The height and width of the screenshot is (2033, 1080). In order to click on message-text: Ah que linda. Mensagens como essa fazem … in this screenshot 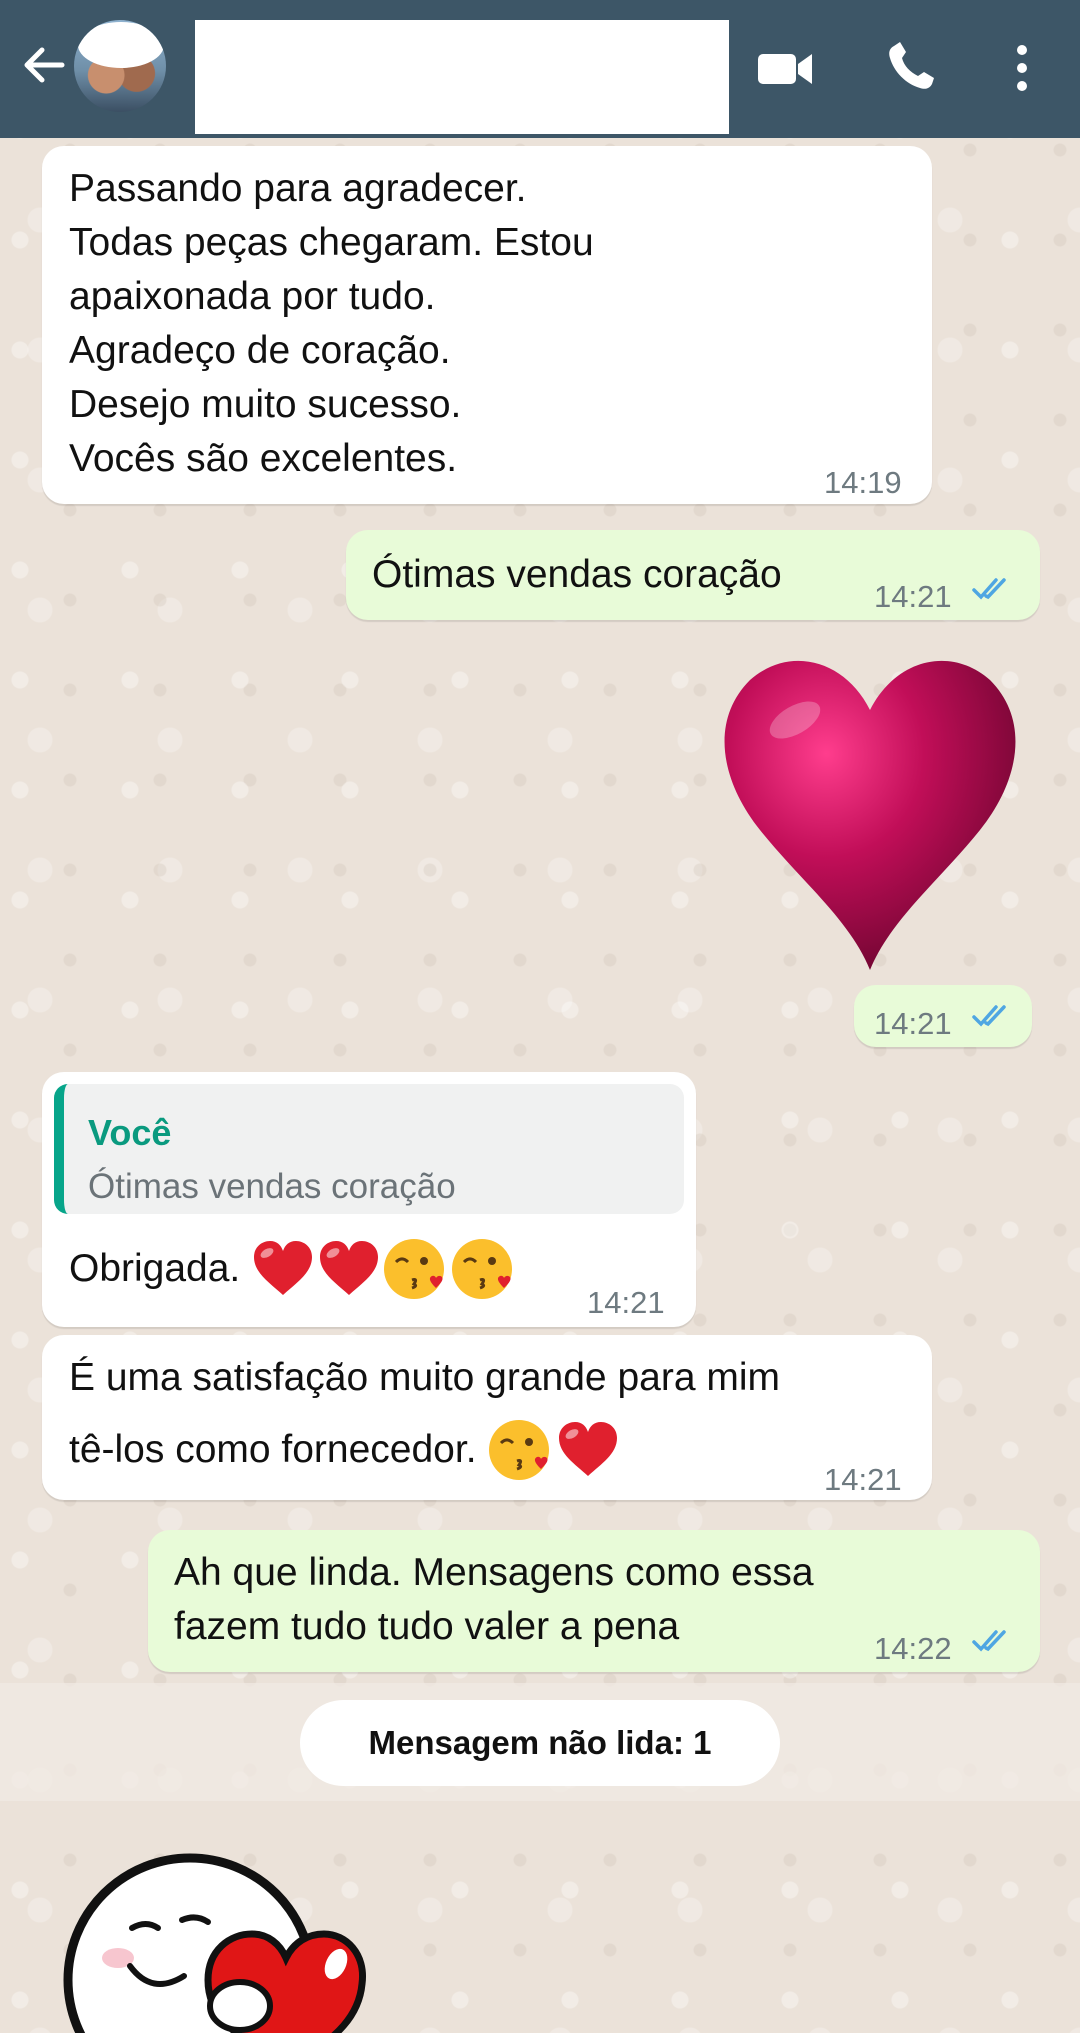, I will do `click(494, 1599)`.